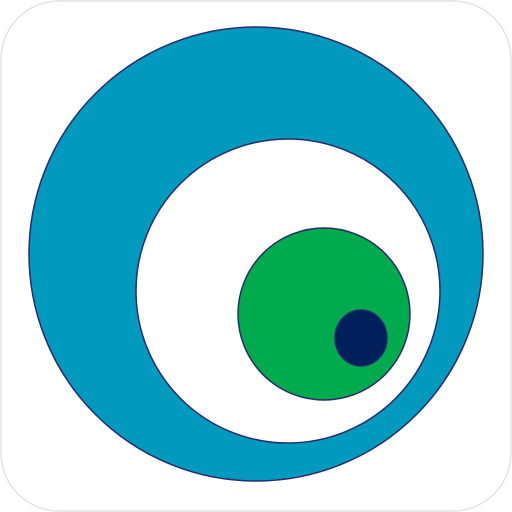 Image resolution: width=512 pixels, height=512 pixels. I want to click on iris-circle, so click(324, 314).